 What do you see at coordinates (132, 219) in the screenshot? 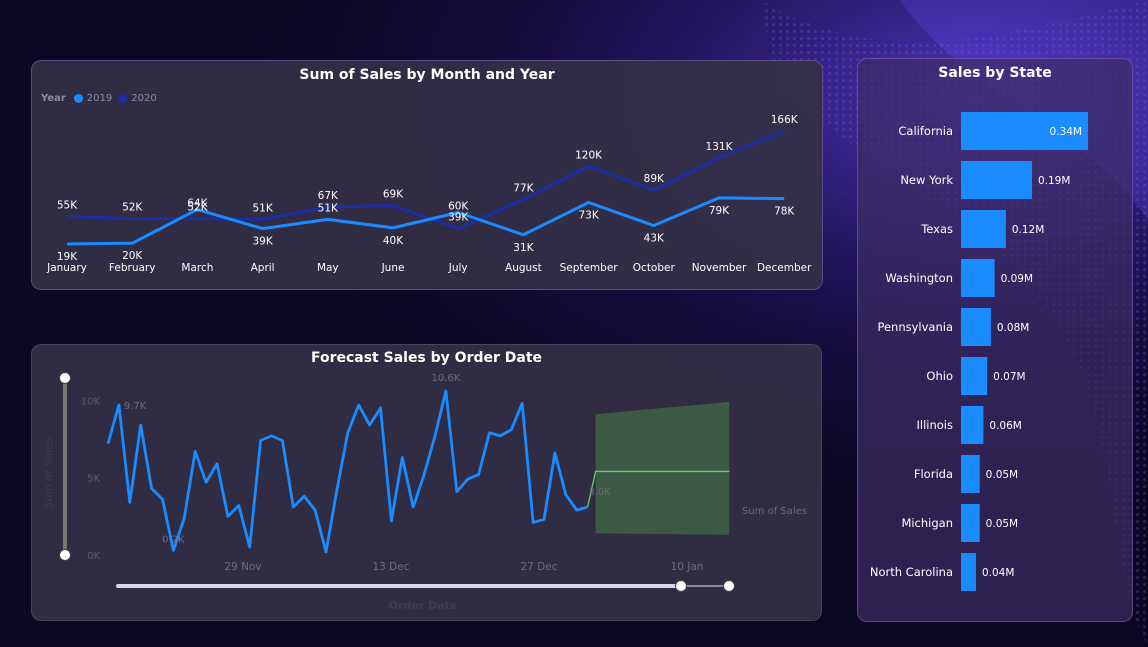
I see `data-point-2020-february` at bounding box center [132, 219].